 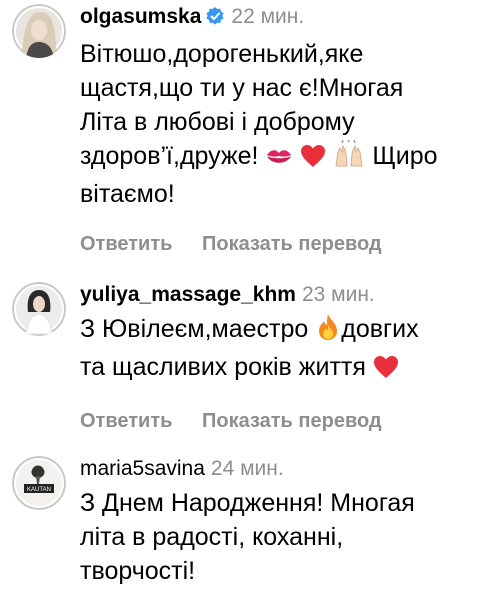 I want to click on comment-line: довгих, so click(x=380, y=329).